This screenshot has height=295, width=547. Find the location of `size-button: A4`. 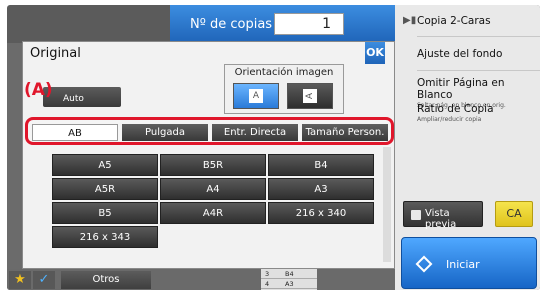

size-button: A4 is located at coordinates (213, 189).